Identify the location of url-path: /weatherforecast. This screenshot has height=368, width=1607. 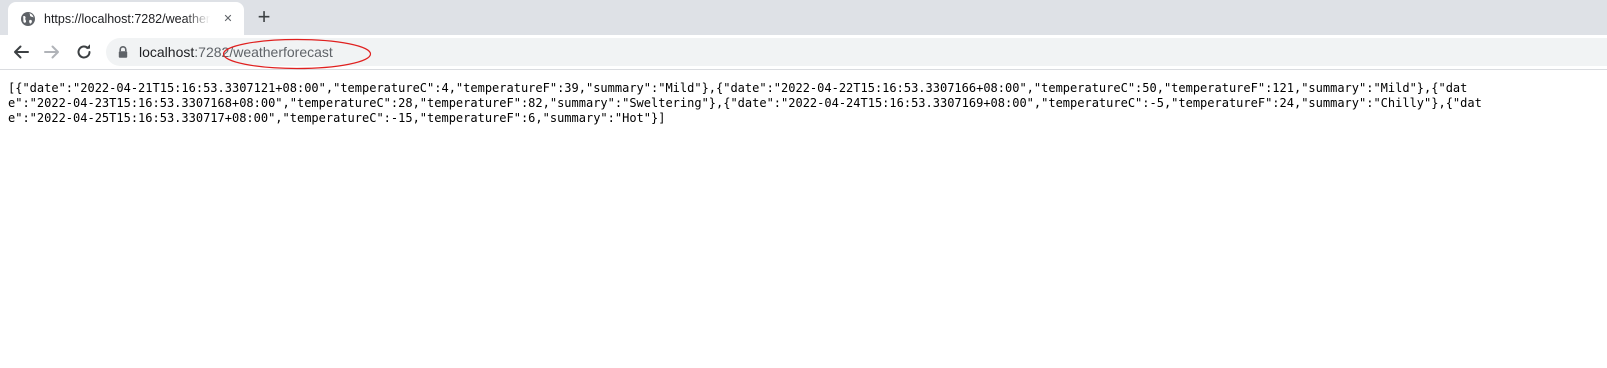
(281, 52).